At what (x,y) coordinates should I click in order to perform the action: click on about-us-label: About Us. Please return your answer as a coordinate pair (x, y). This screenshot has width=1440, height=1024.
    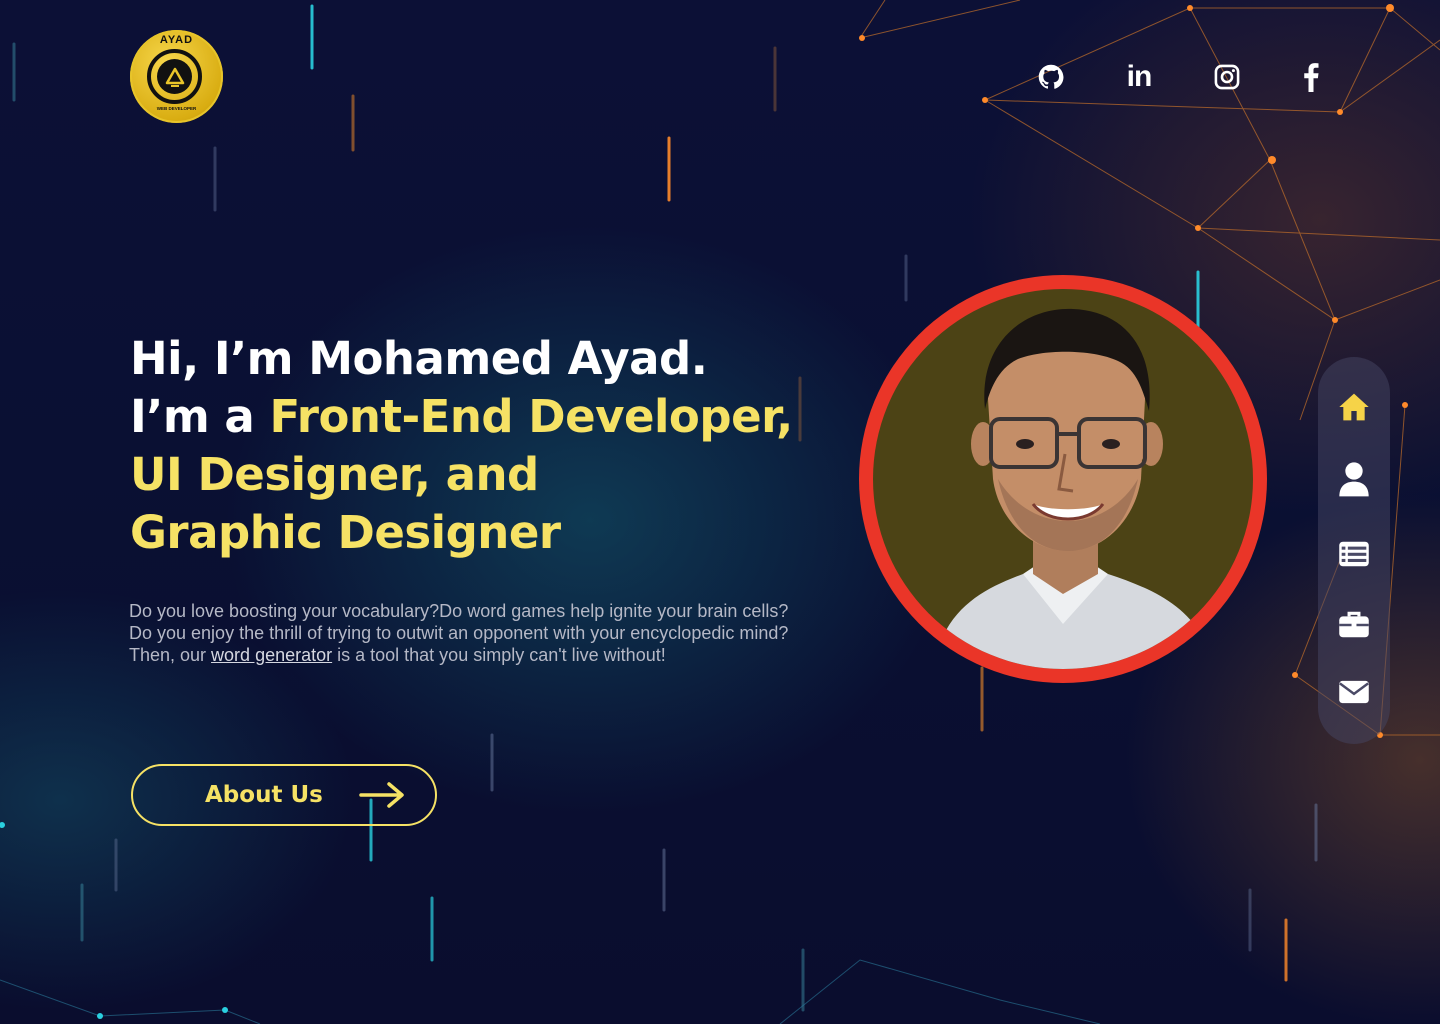
    Looking at the image, I should click on (264, 795).